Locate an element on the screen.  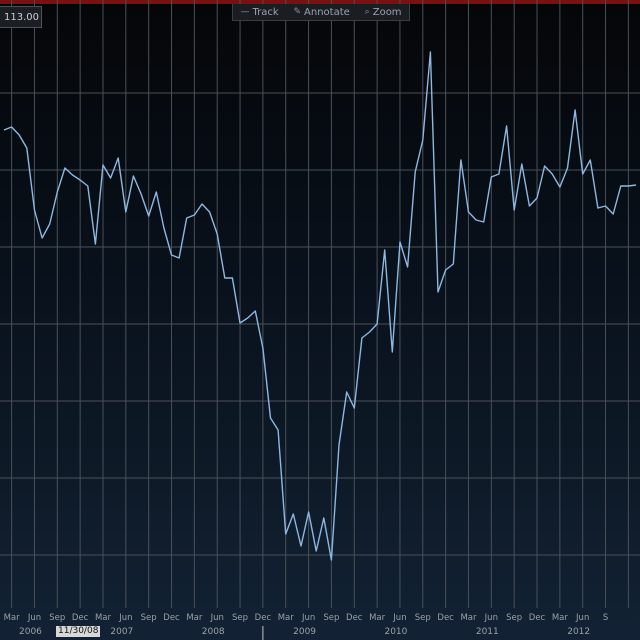
year-tick-label: 2009 is located at coordinates (304, 632).